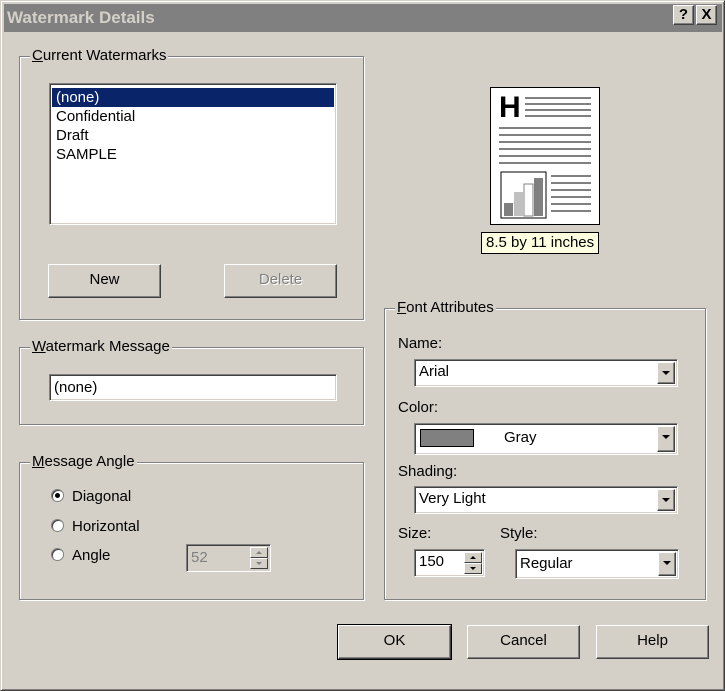 The height and width of the screenshot is (691, 725). What do you see at coordinates (104, 281) in the screenshot?
I see `new-button: New` at bounding box center [104, 281].